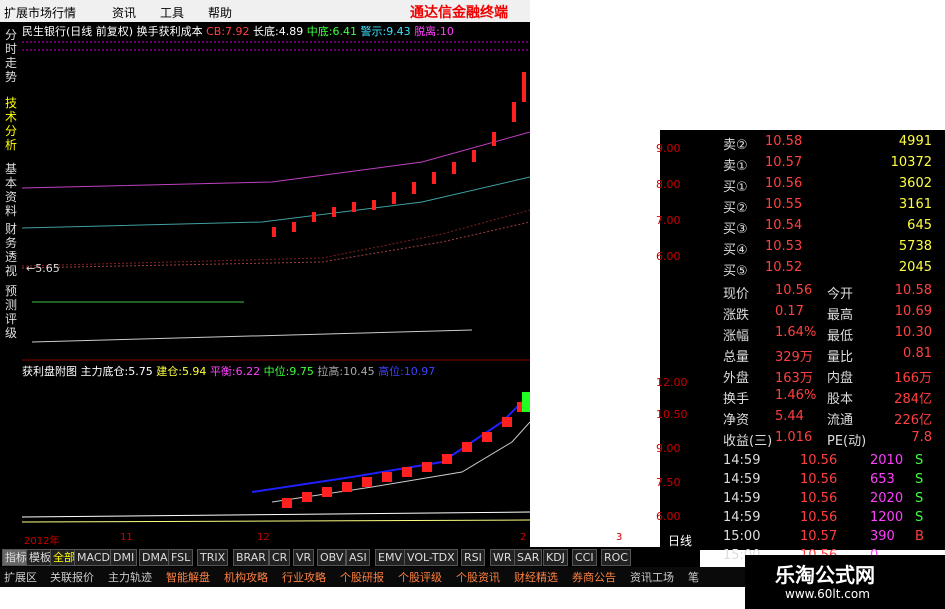  I want to click on time-tick: 2, so click(523, 537).